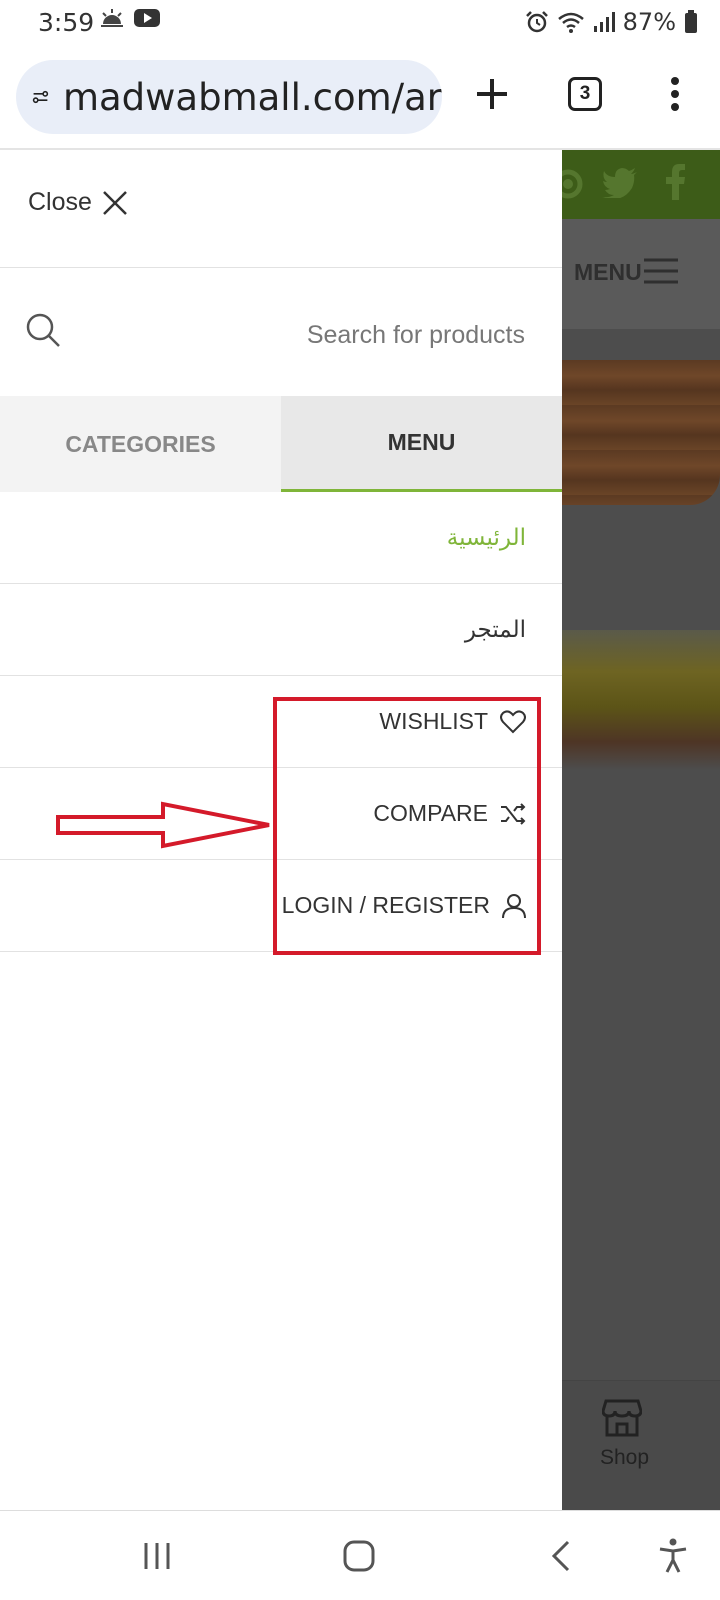 The width and height of the screenshot is (720, 1600). I want to click on close-button: Close, so click(78, 202).